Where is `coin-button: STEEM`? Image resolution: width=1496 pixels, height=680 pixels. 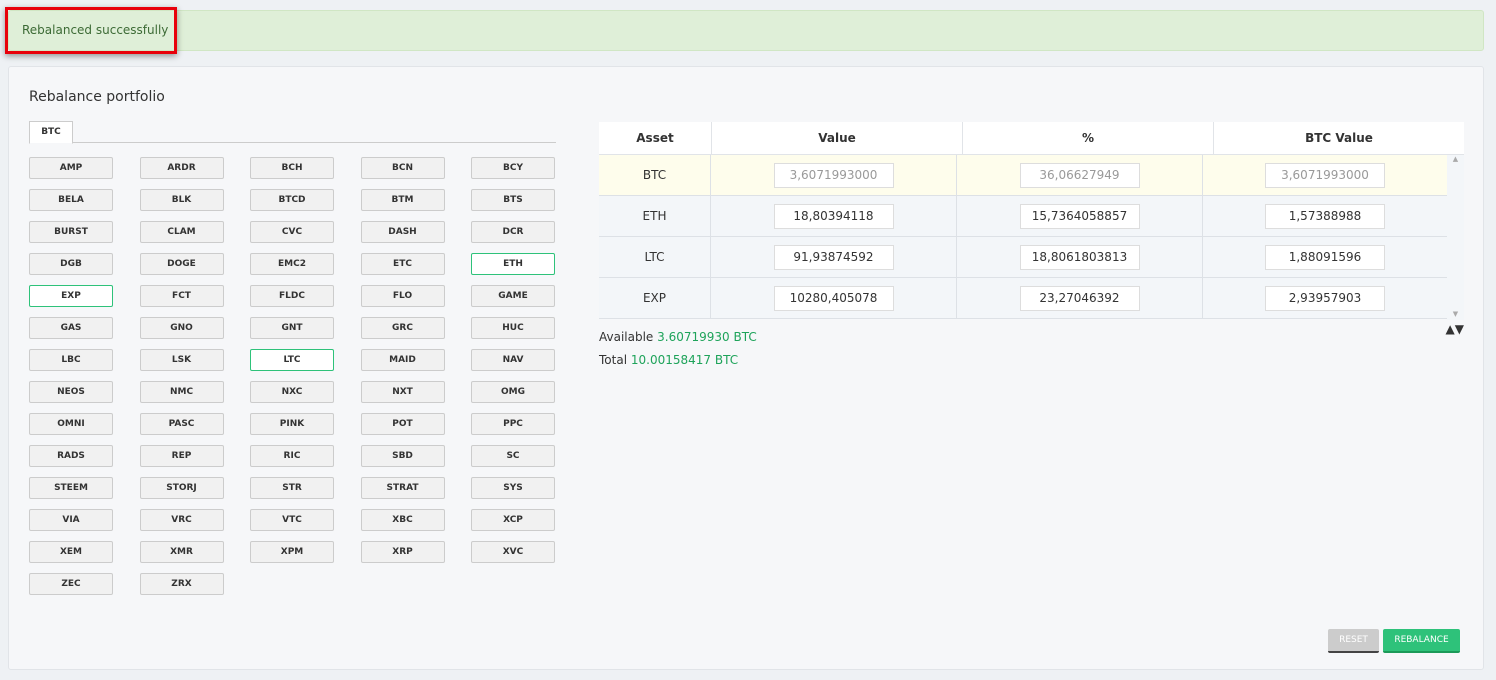
coin-button: STEEM is located at coordinates (71, 488).